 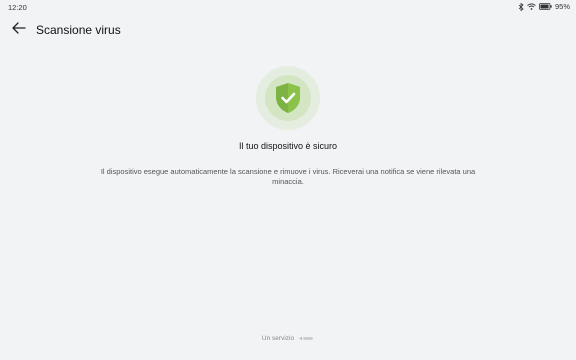 What do you see at coordinates (17, 7) in the screenshot?
I see `status-time: 12:20` at bounding box center [17, 7].